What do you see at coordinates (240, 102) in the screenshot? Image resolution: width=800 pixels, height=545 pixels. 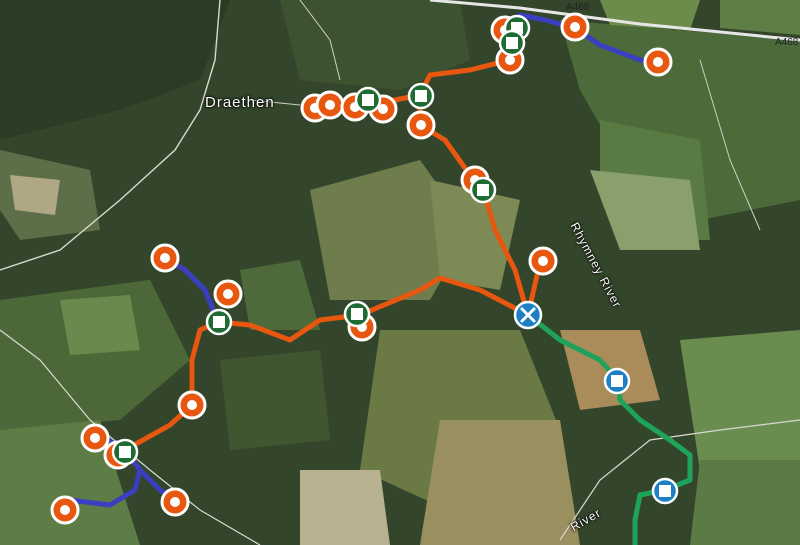 I see `village-label: Draethen` at bounding box center [240, 102].